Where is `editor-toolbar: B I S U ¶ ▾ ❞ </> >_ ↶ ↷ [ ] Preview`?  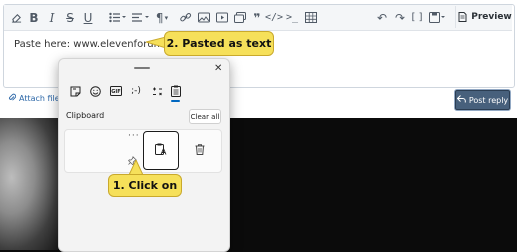
editor-toolbar: B I S U ¶ ▾ ❞ </> >_ ↶ ↷ [ ] Preview is located at coordinates (258, 18).